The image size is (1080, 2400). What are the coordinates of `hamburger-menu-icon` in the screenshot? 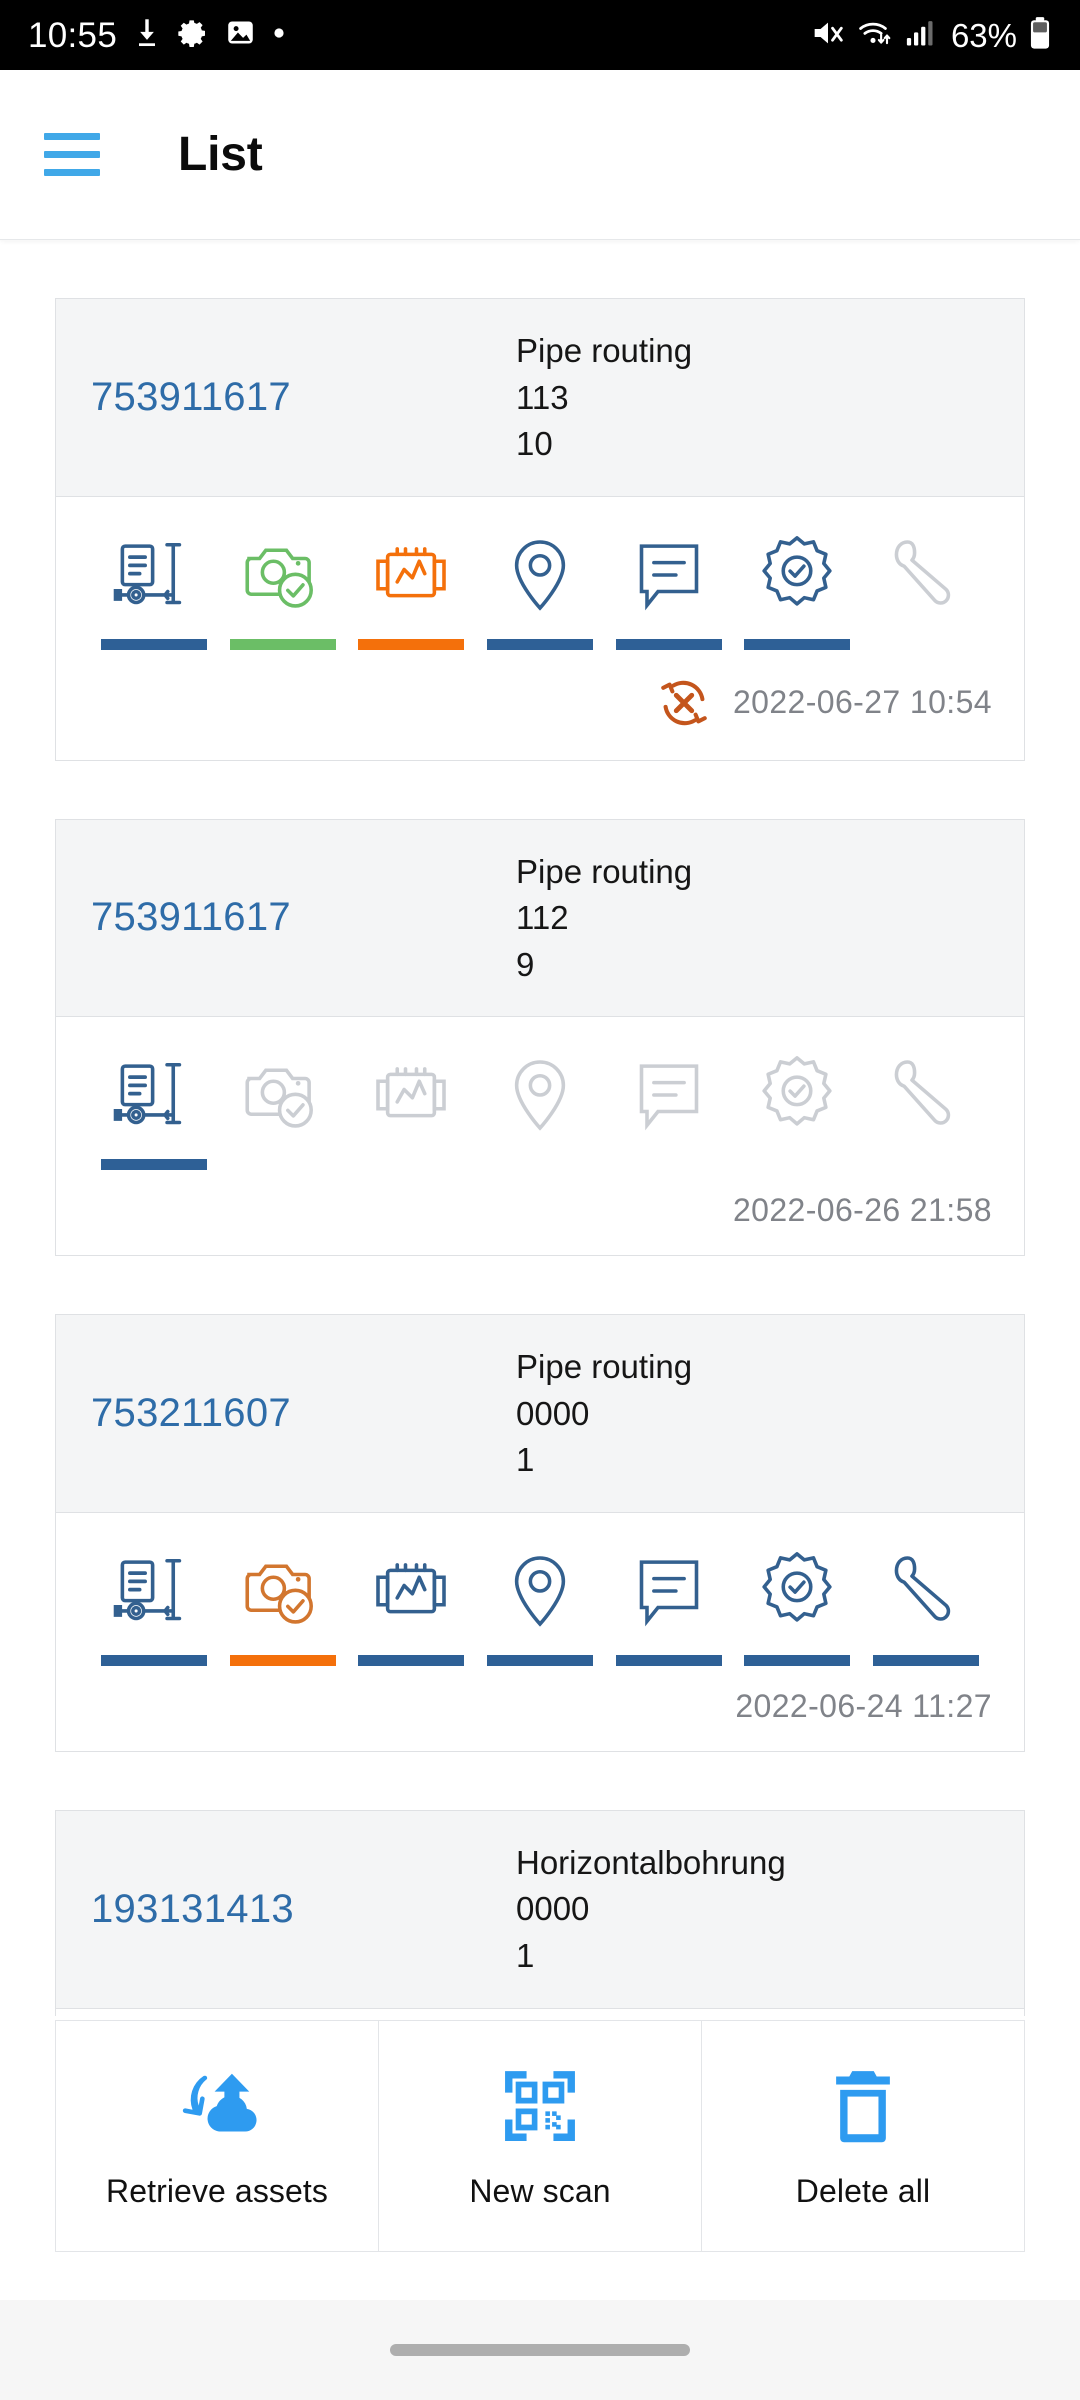 It's located at (72, 154).